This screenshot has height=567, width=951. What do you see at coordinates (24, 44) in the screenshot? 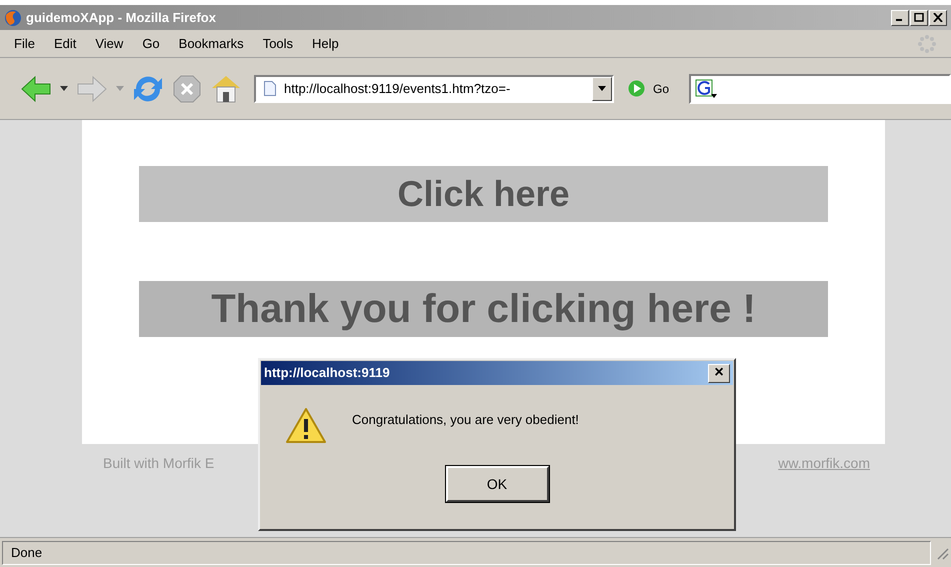
I see `menu-item: File` at bounding box center [24, 44].